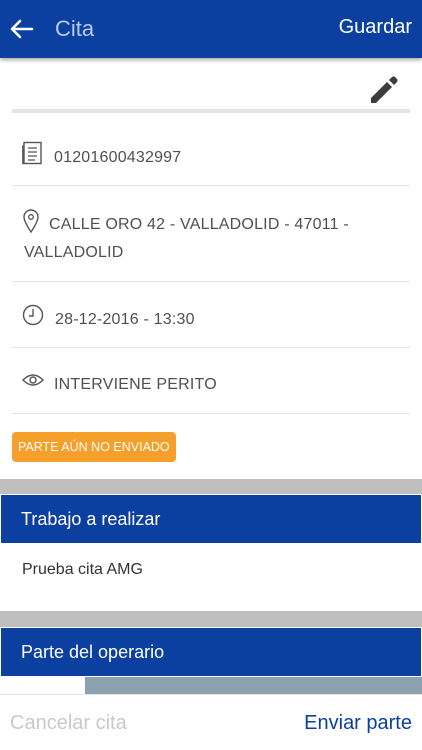 This screenshot has width=422, height=750. Describe the element at coordinates (22, 29) in the screenshot. I see `arrow-left-icon` at that location.